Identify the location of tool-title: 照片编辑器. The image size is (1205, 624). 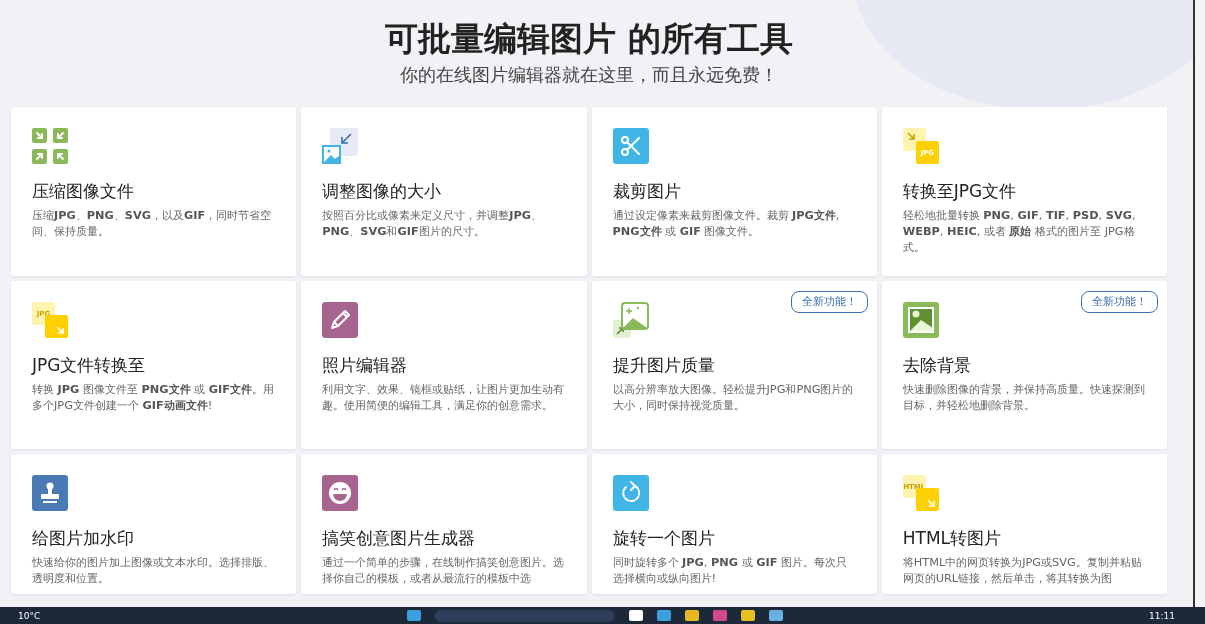
(365, 365).